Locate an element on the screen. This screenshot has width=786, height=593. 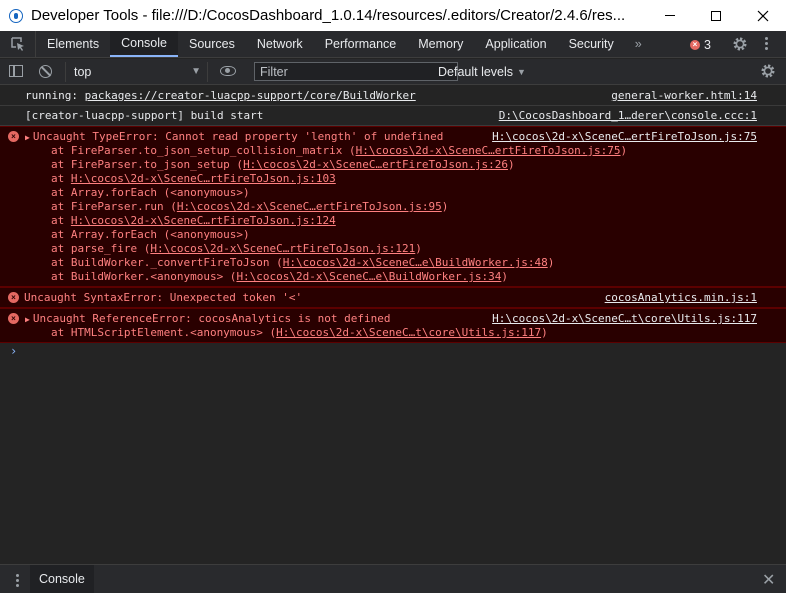
filter-input is located at coordinates (356, 71).